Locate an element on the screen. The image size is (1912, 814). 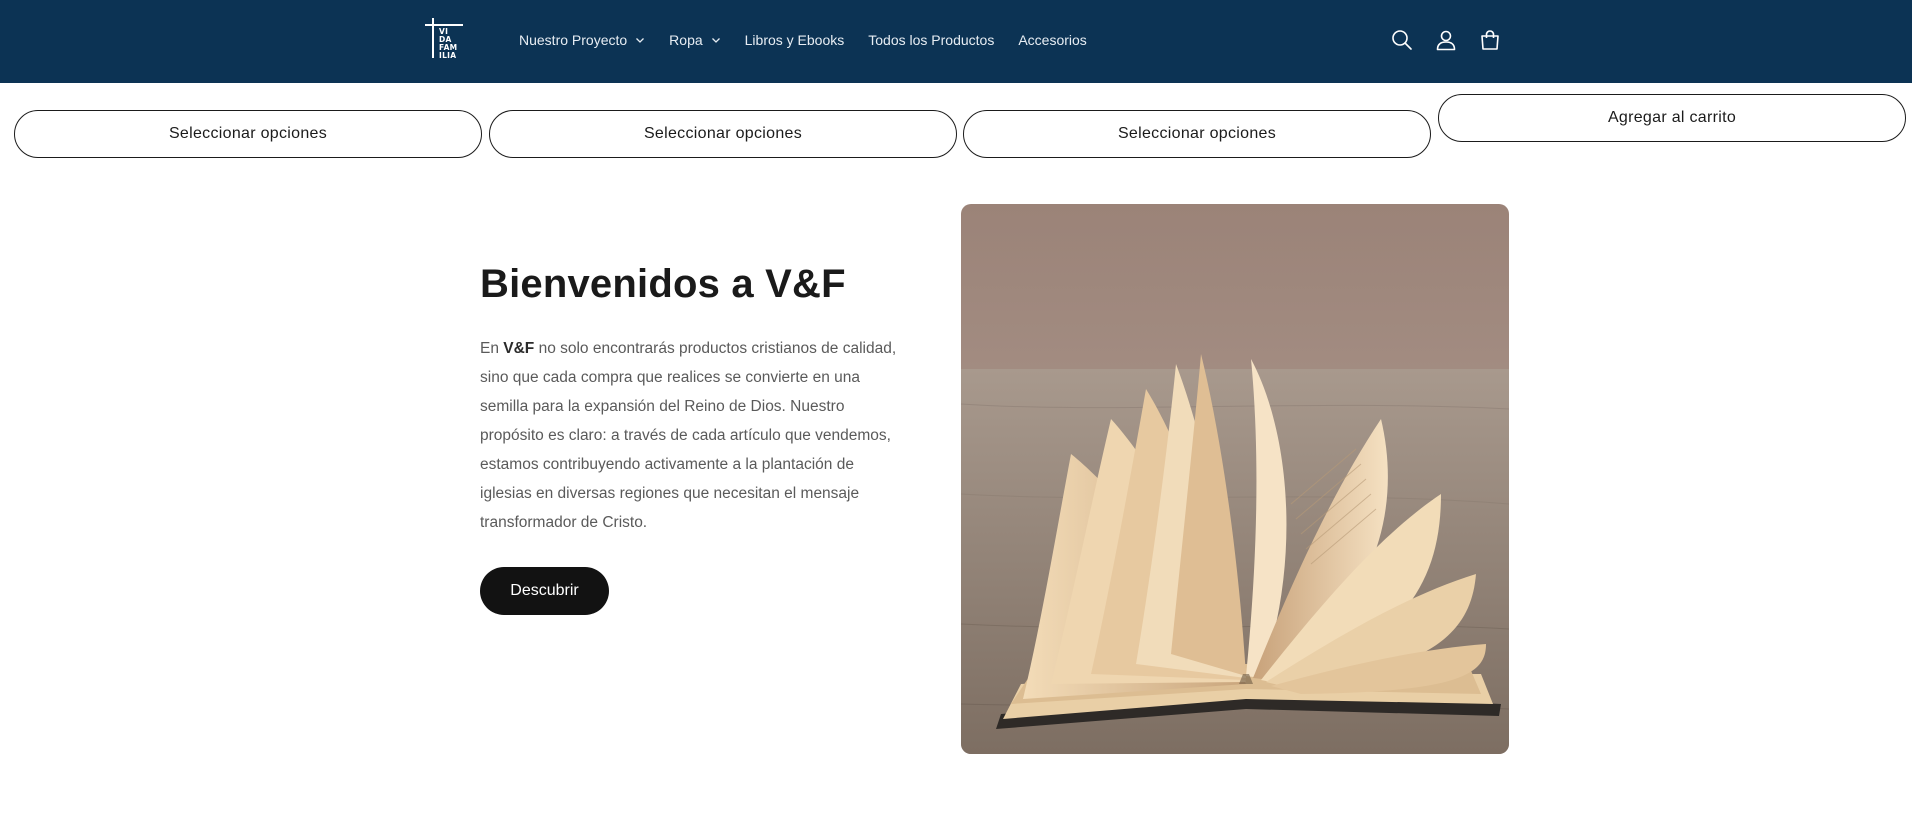
nav-item-accesorios: Accesorios is located at coordinates (1052, 40).